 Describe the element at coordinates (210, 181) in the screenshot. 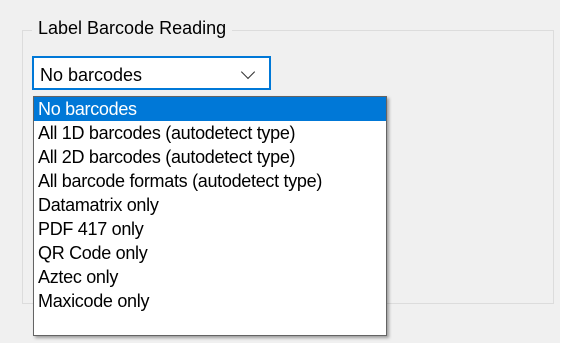

I see `option-all-barcode-formats: All barcode formats (autodetect type)` at that location.